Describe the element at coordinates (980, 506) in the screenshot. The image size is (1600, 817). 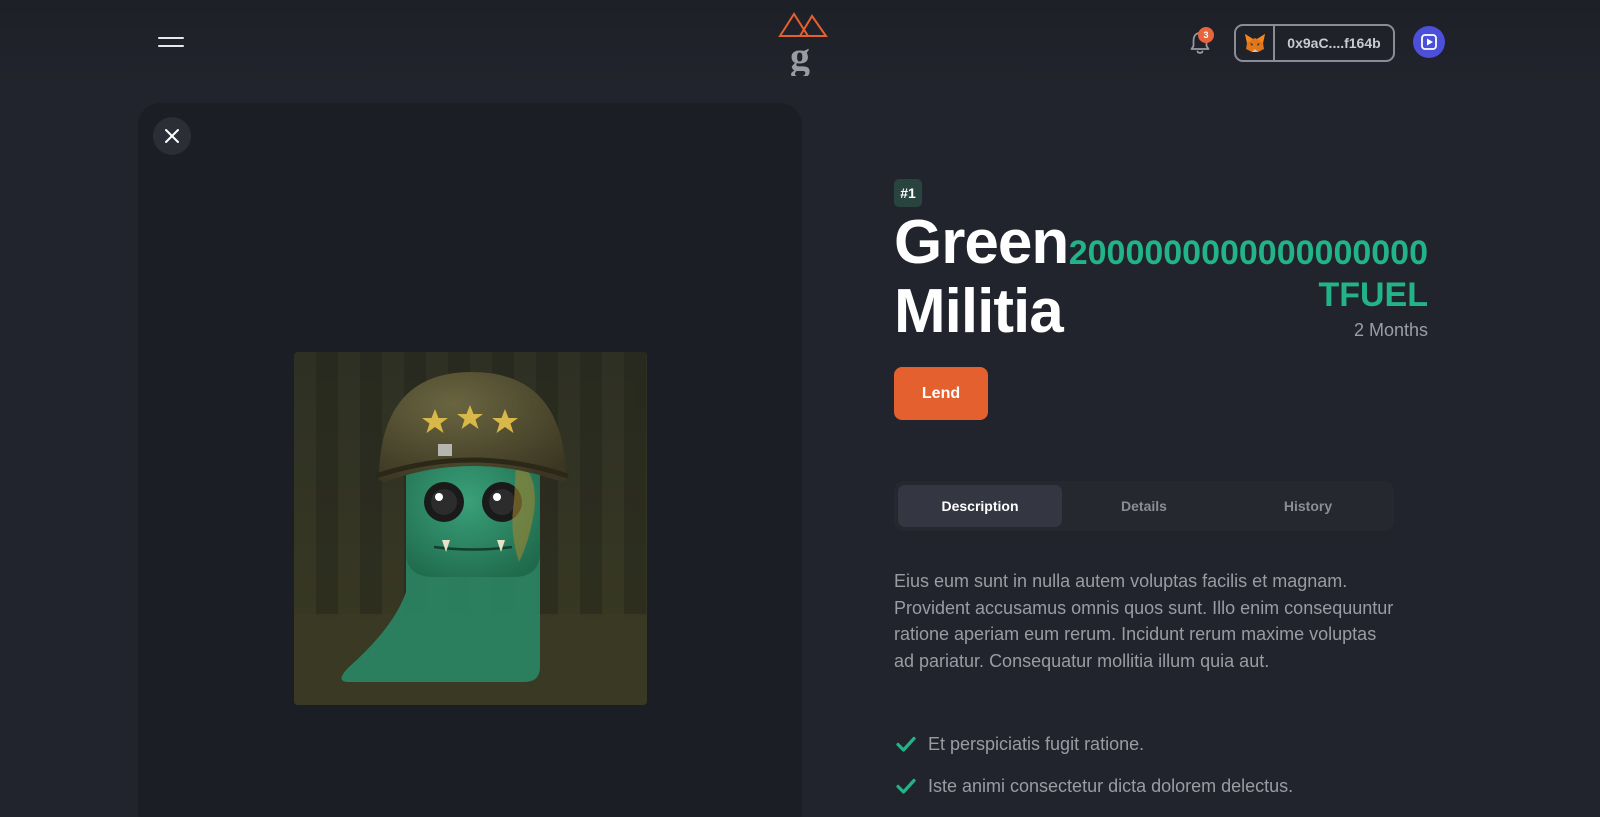
I see `tab-description: Description` at that location.